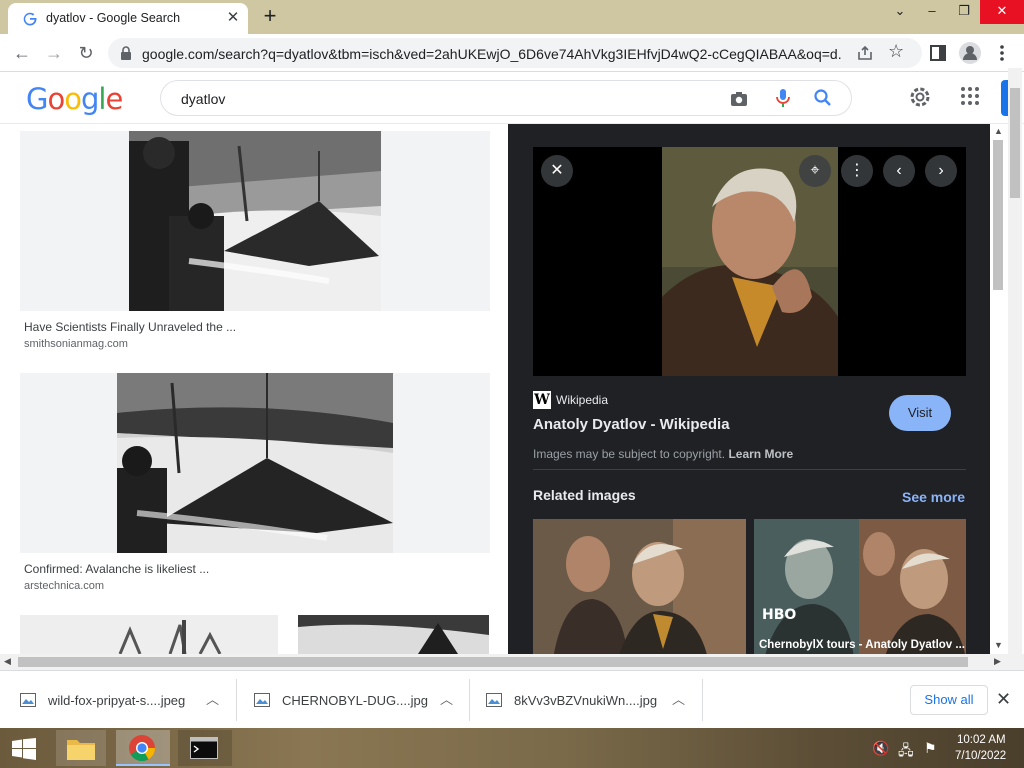  Describe the element at coordinates (899, 171) in the screenshot. I see `previous-arrow-icon: ‹` at that location.